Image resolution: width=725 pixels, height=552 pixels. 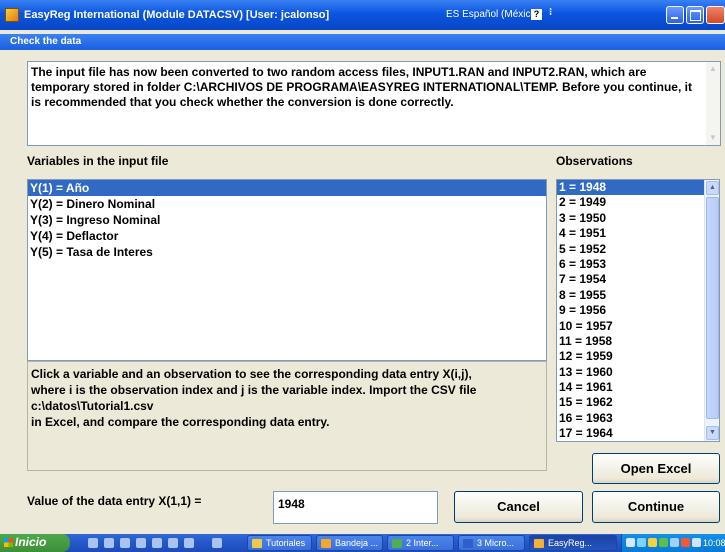 What do you see at coordinates (518, 507) in the screenshot?
I see `cancel-button: Cancel` at bounding box center [518, 507].